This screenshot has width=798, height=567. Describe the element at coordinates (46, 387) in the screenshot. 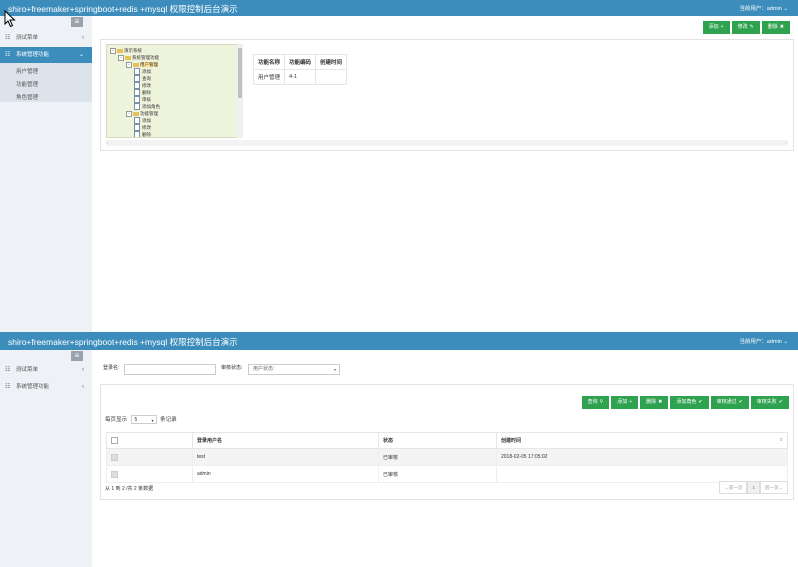

I see `sidebar-item-system-management: ☷ 系统管理功能 ‹` at that location.